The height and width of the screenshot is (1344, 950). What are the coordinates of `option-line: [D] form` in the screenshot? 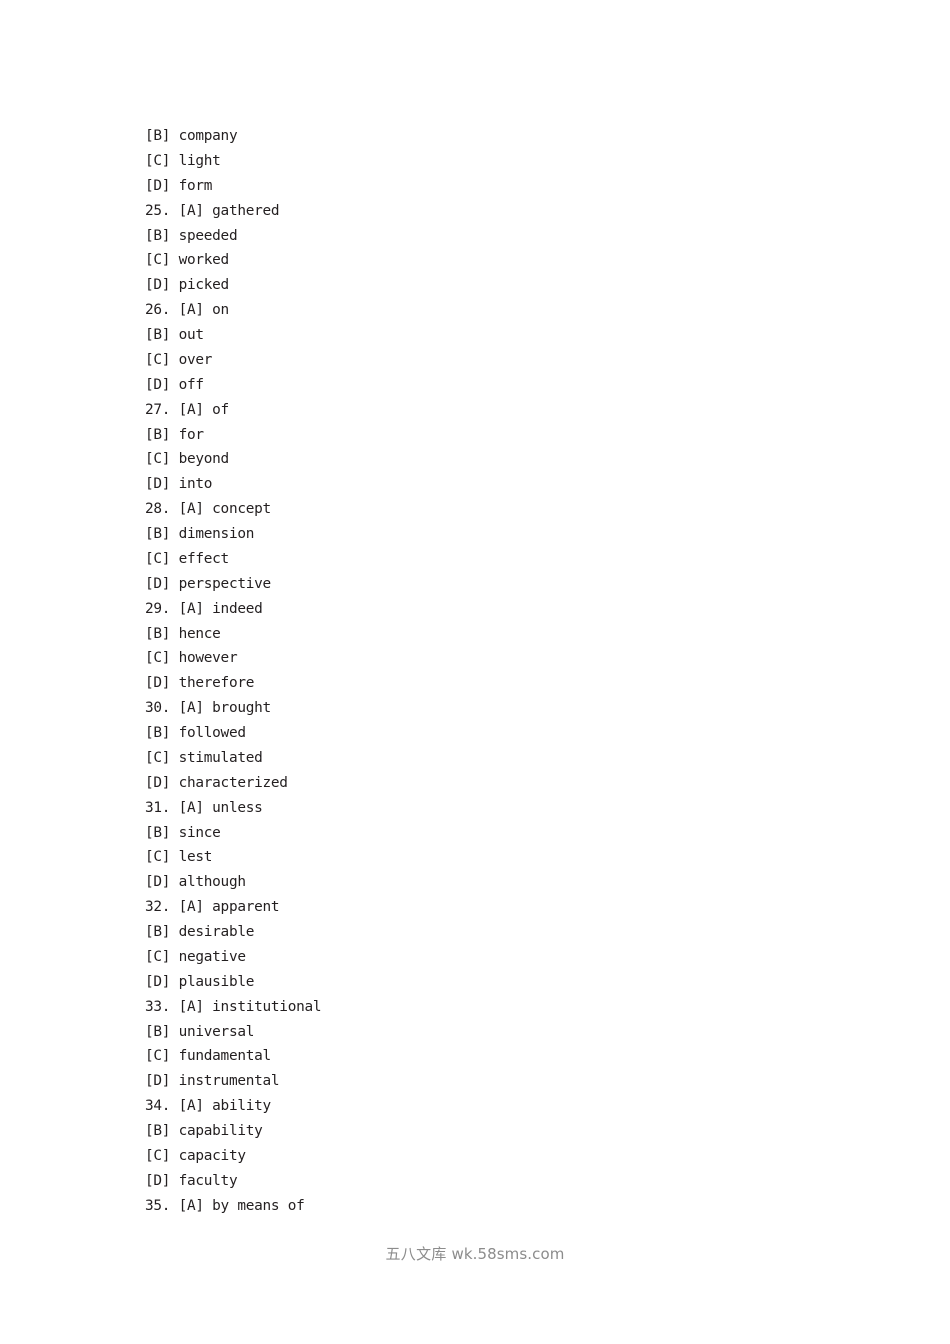 It's located at (179, 185).